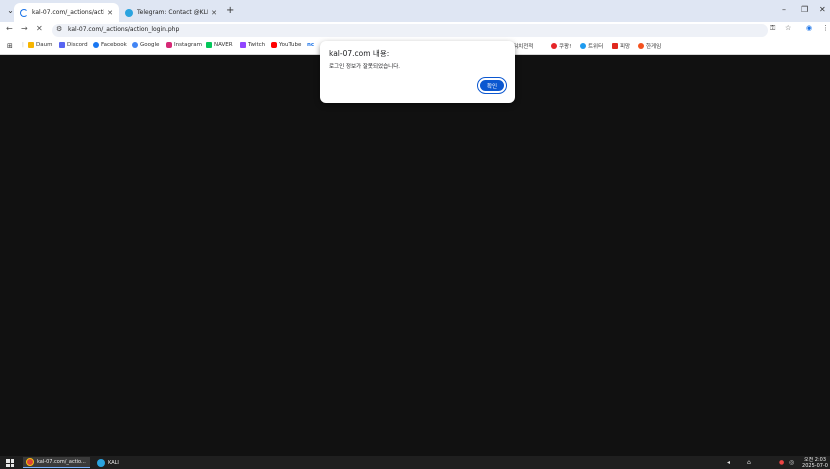  I want to click on dialog-title: kal-07.com 내용:, so click(359, 53).